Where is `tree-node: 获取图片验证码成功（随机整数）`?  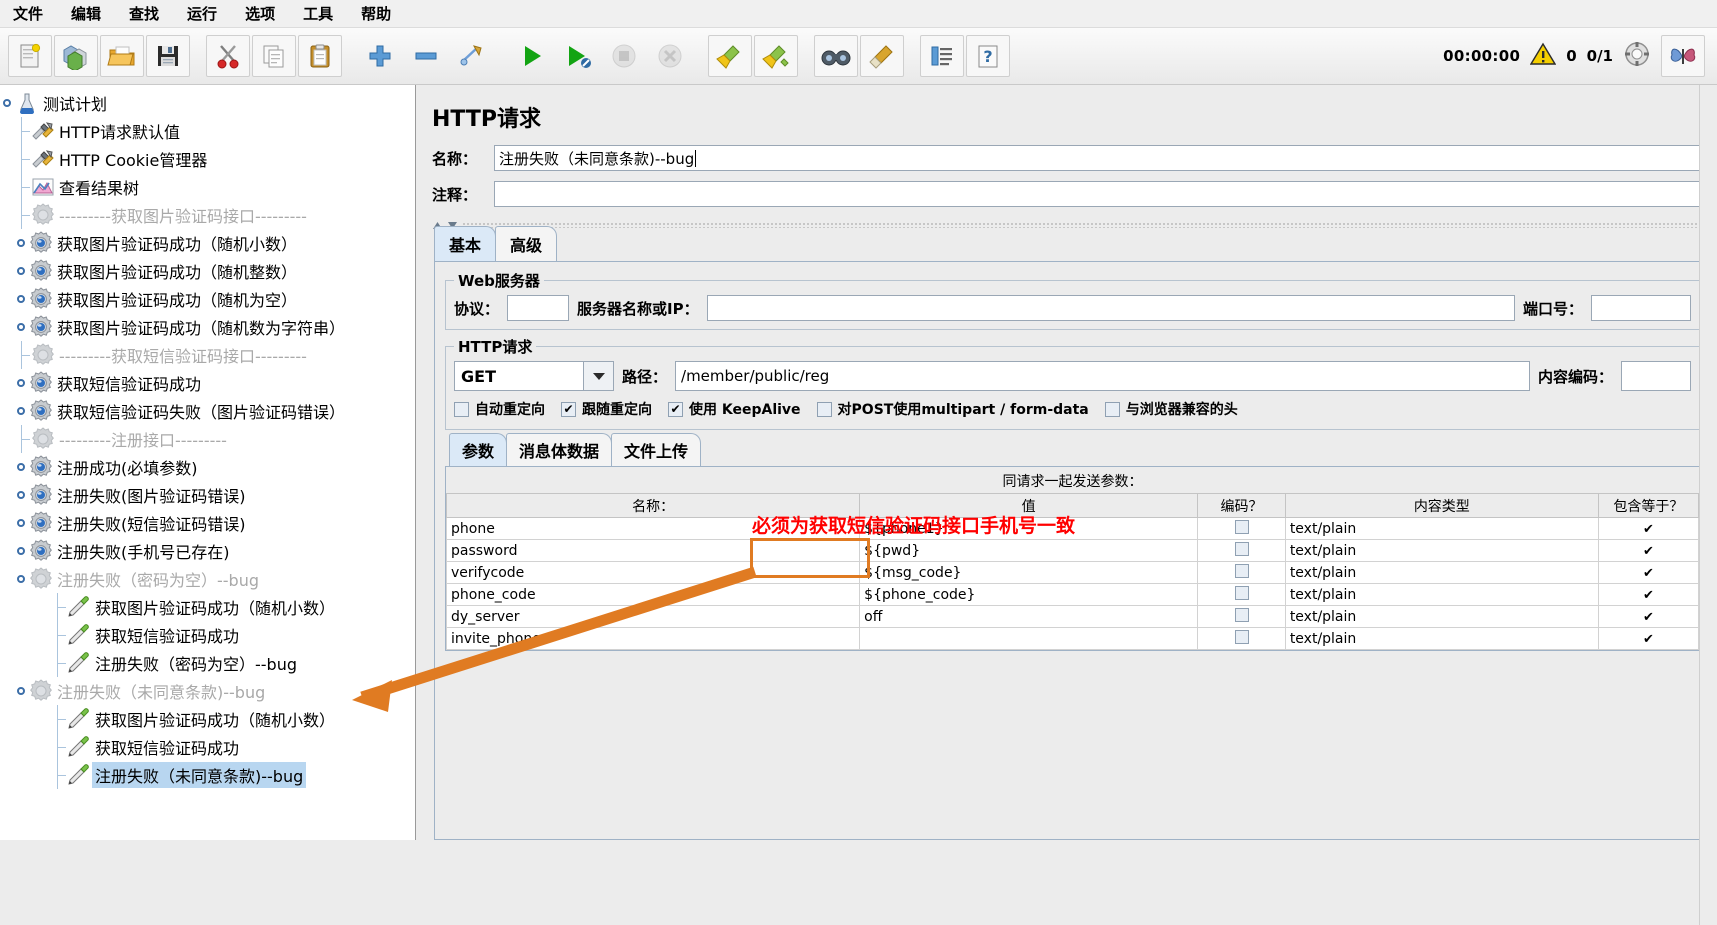 tree-node: 获取图片验证码成功（随机整数） is located at coordinates (207, 271).